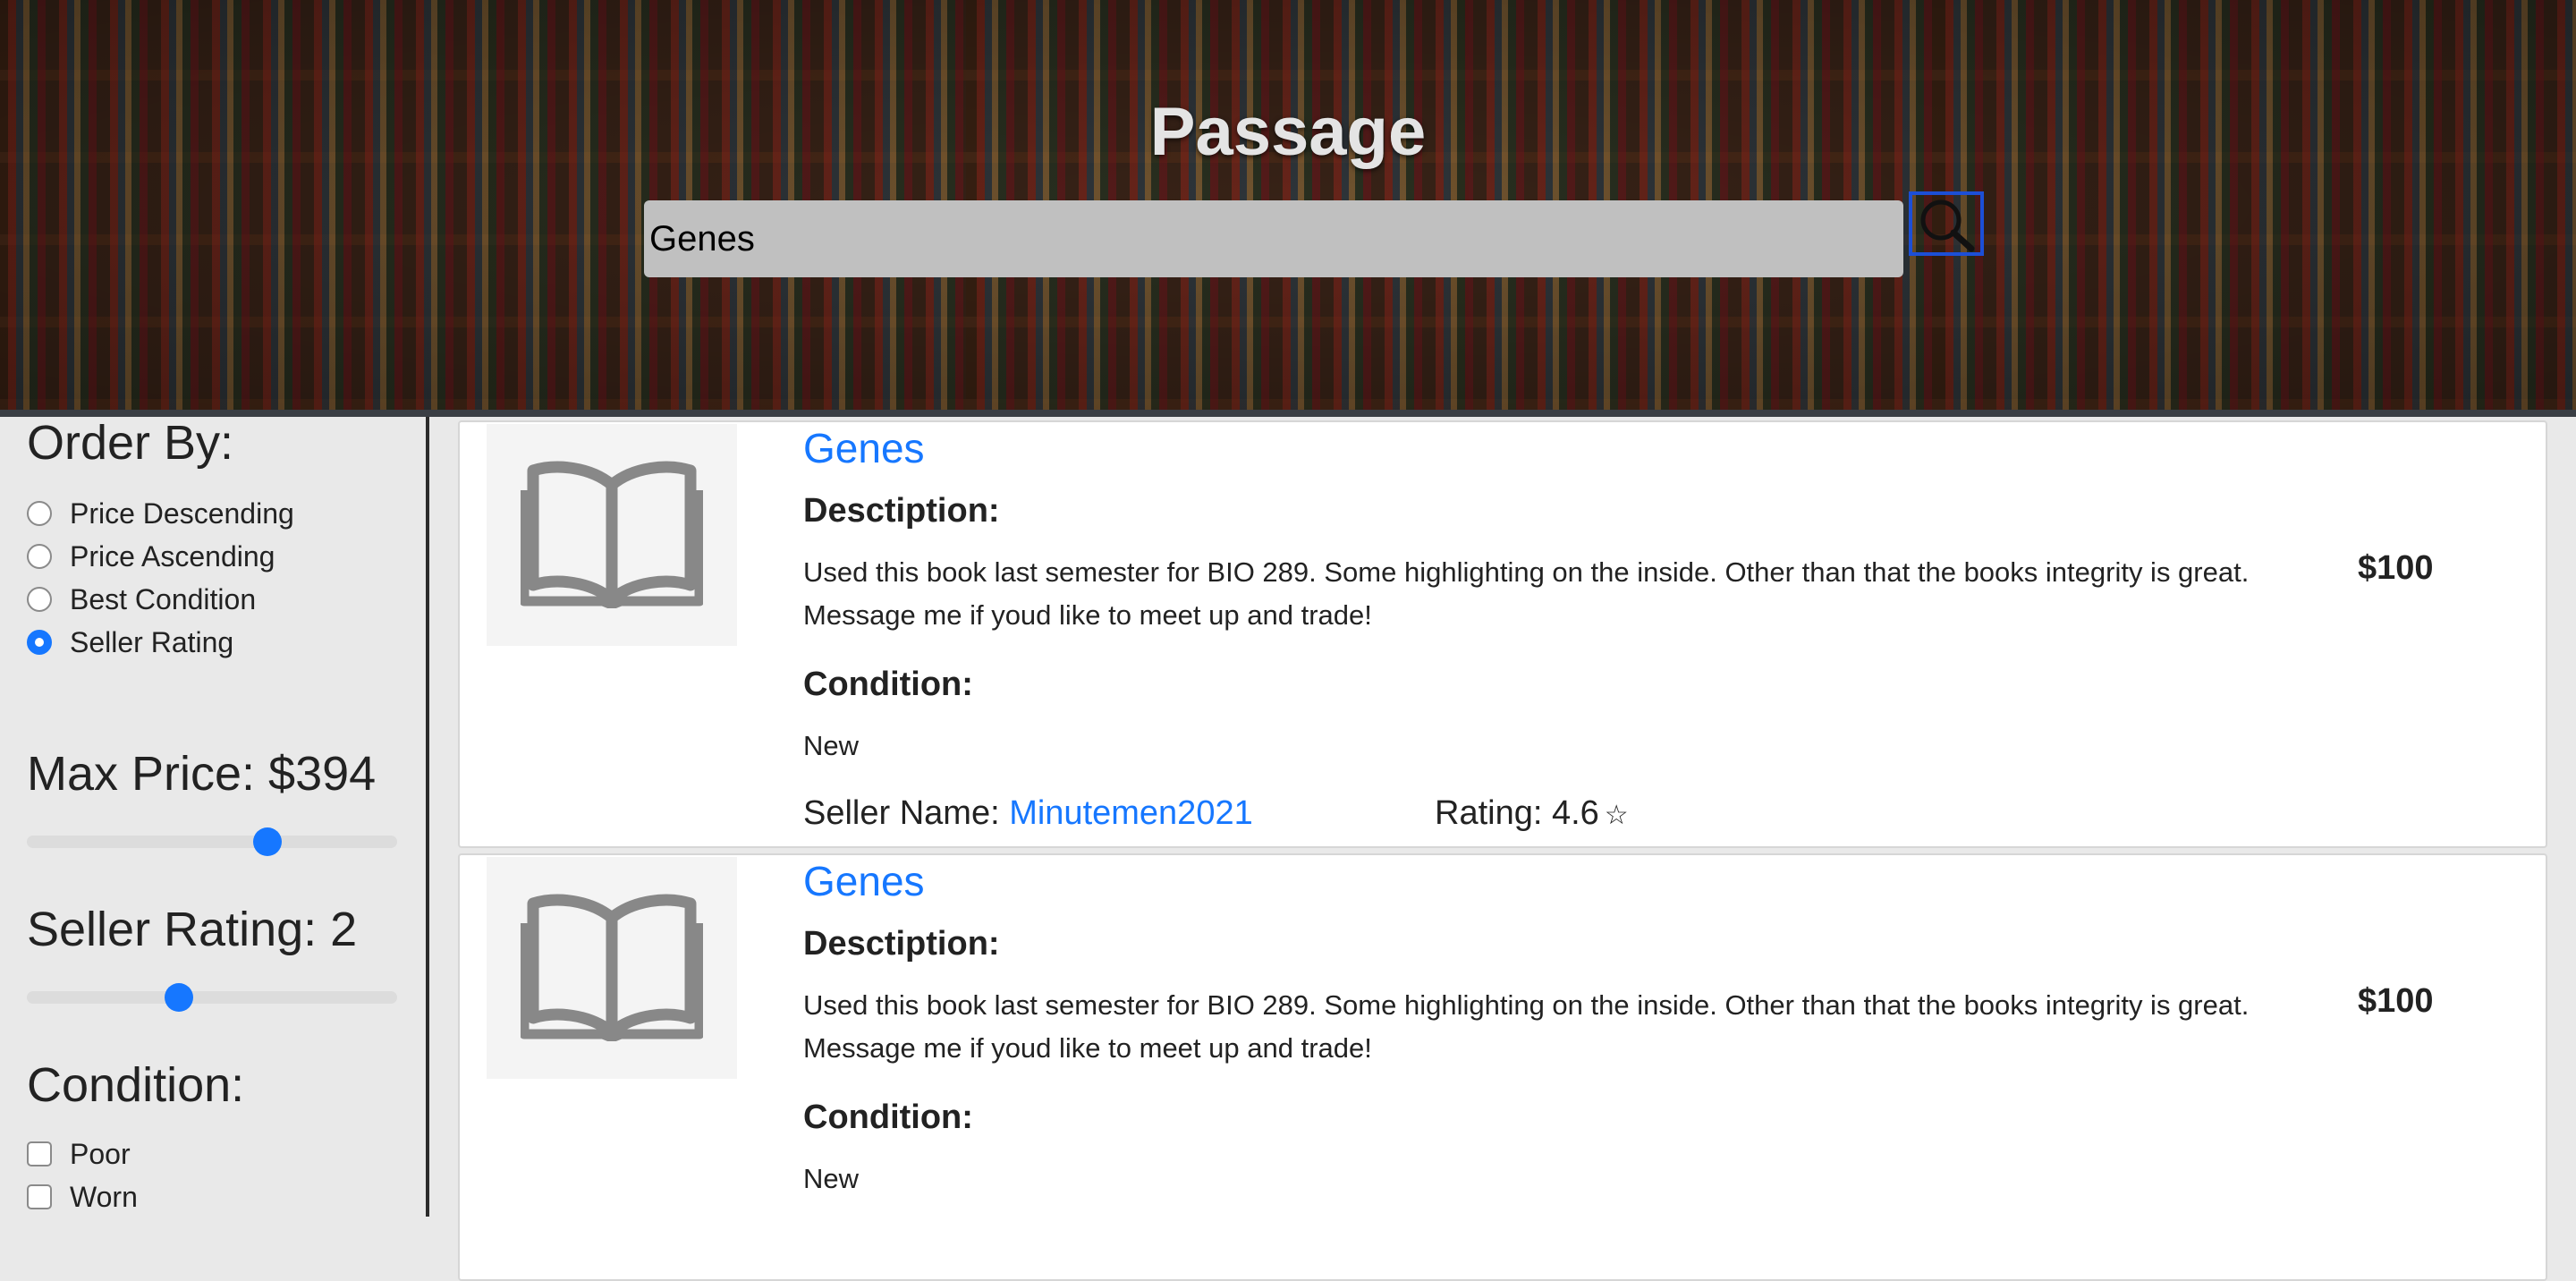 The height and width of the screenshot is (1281, 2576). I want to click on radio-price-ascending, so click(39, 556).